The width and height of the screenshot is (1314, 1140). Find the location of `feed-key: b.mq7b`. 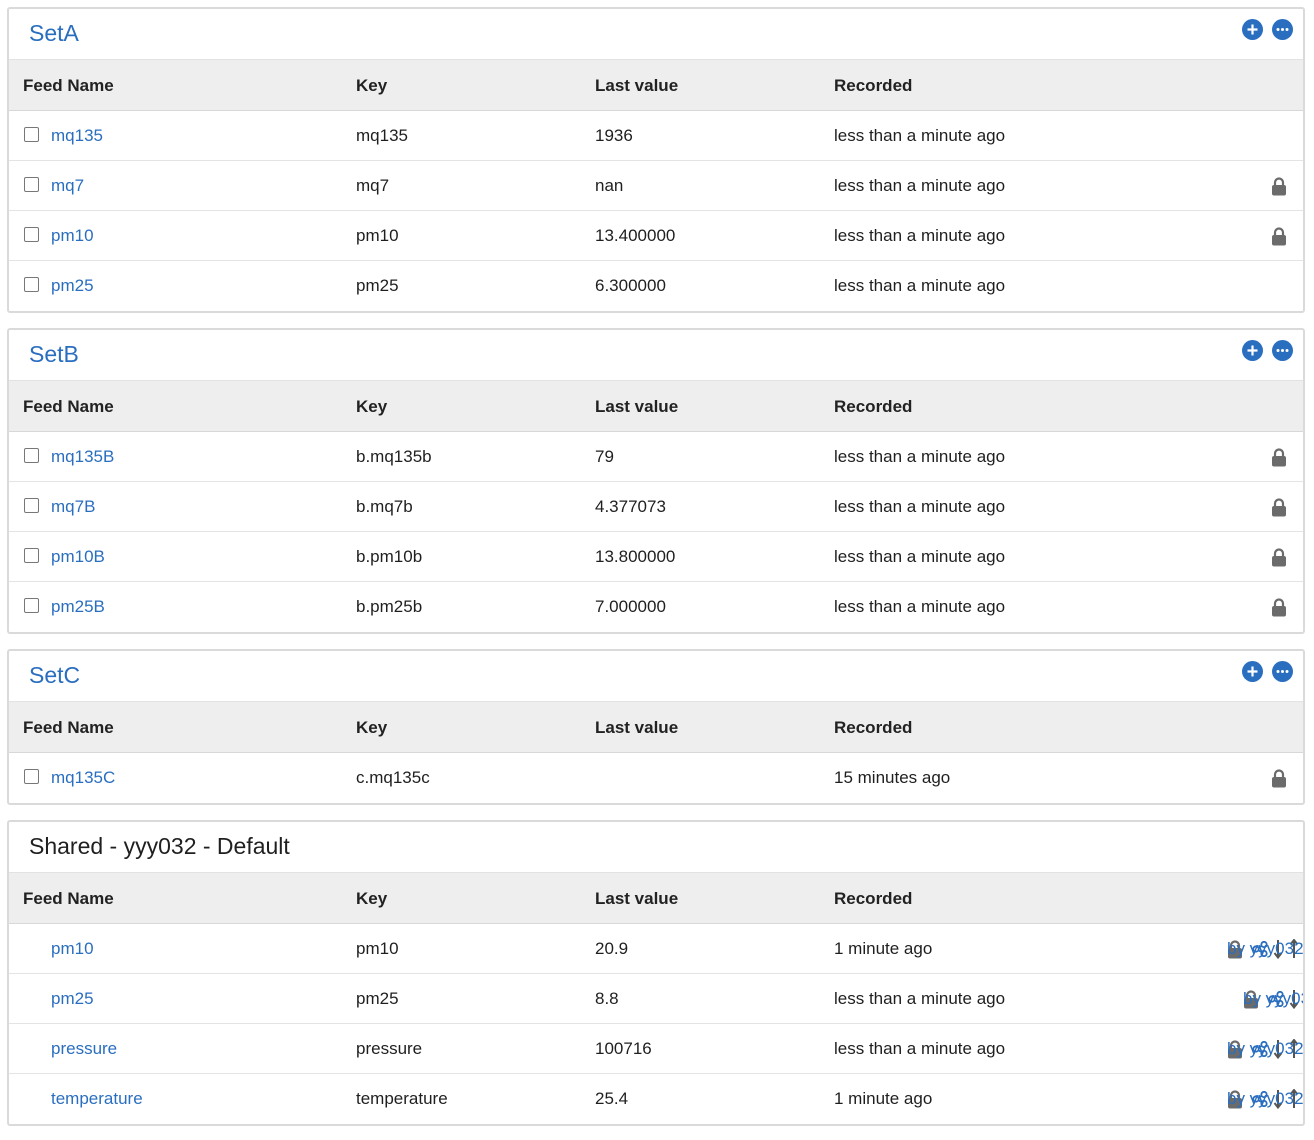

feed-key: b.mq7b is located at coordinates (384, 506).